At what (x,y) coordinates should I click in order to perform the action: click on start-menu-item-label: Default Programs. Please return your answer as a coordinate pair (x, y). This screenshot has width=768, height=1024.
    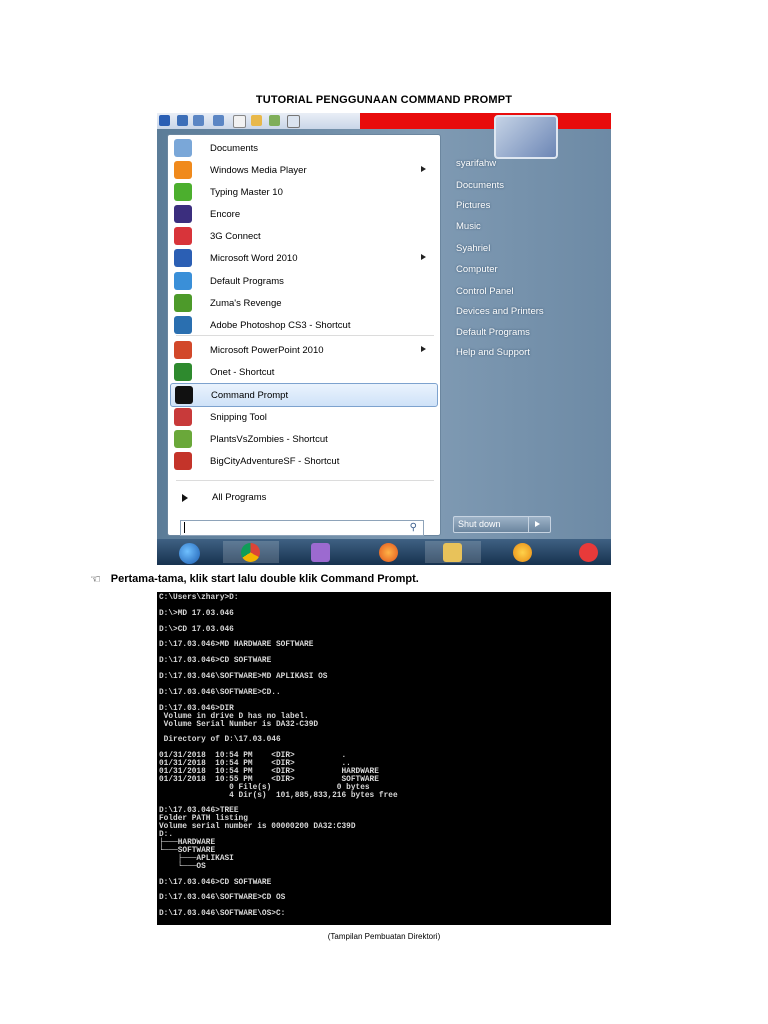
    Looking at the image, I should click on (247, 281).